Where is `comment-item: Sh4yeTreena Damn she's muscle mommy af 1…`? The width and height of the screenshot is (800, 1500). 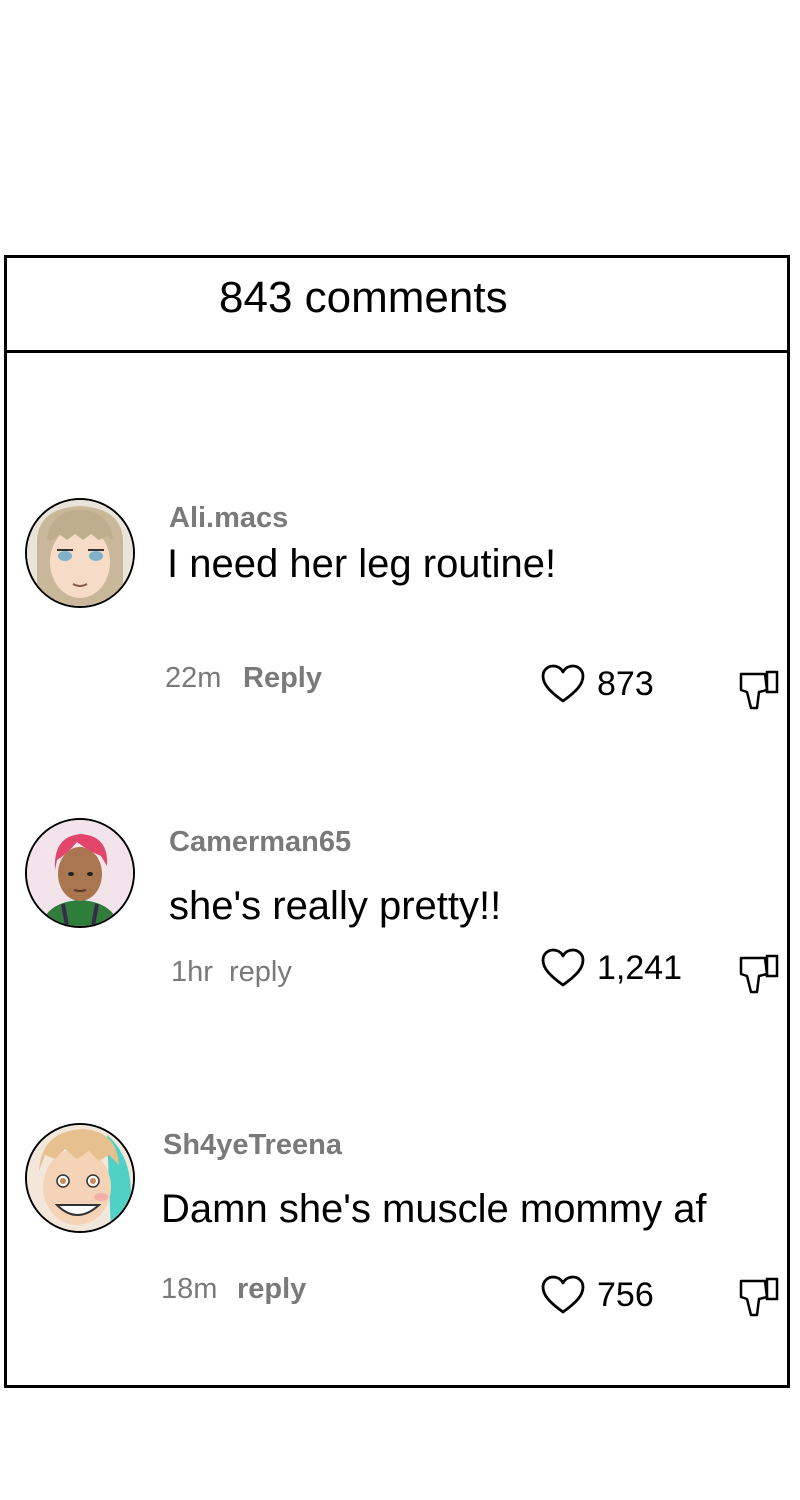 comment-item: Sh4yeTreena Damn she's muscle mommy af 1… is located at coordinates (397, 1233).